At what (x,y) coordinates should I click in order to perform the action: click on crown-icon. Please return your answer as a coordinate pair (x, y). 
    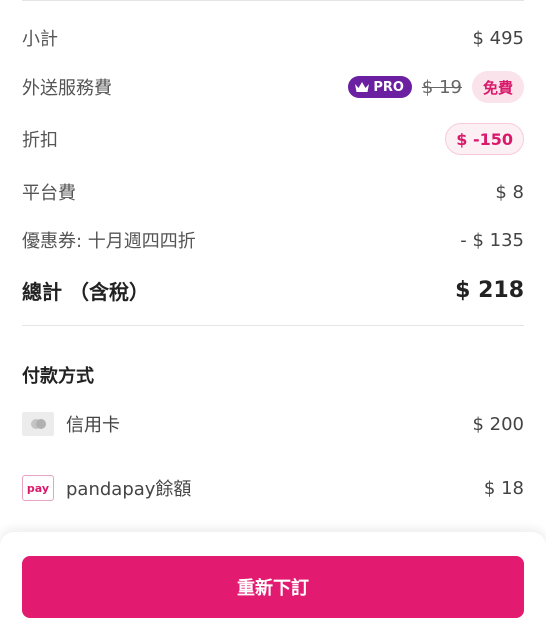
    Looking at the image, I should click on (362, 87).